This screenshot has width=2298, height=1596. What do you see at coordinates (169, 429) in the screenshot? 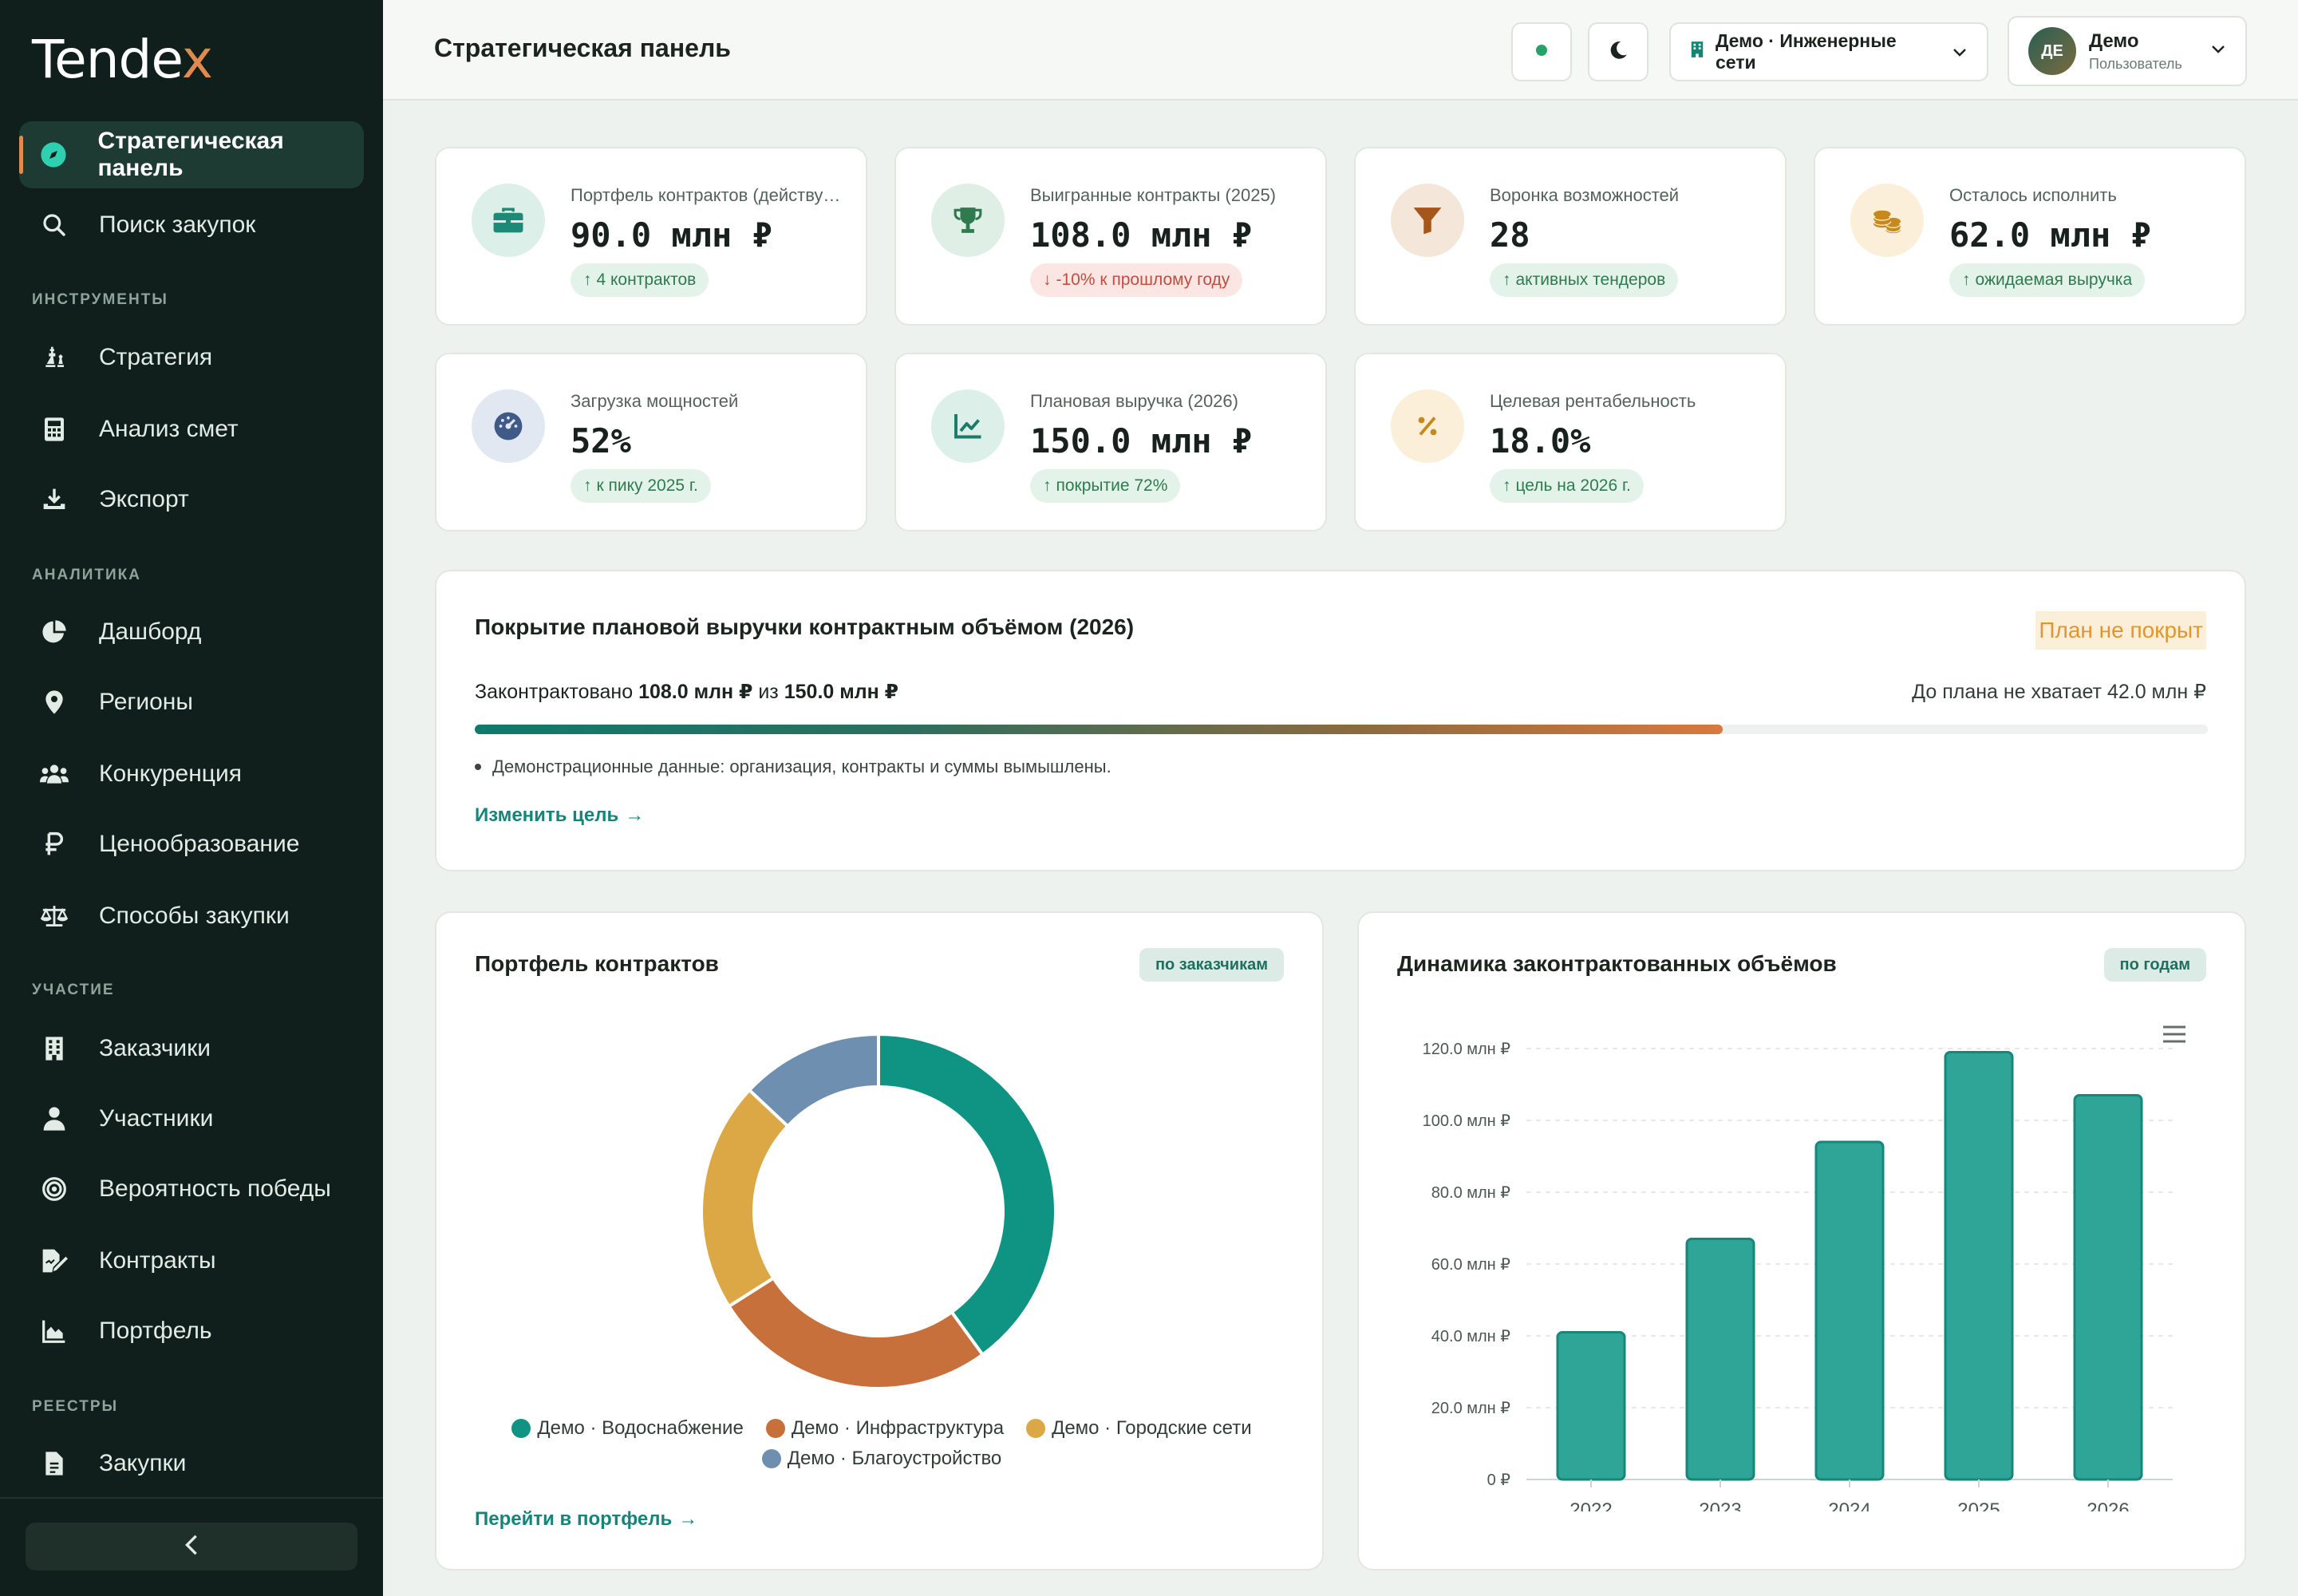
I see `sidebar-item-label: Анализ смет` at bounding box center [169, 429].